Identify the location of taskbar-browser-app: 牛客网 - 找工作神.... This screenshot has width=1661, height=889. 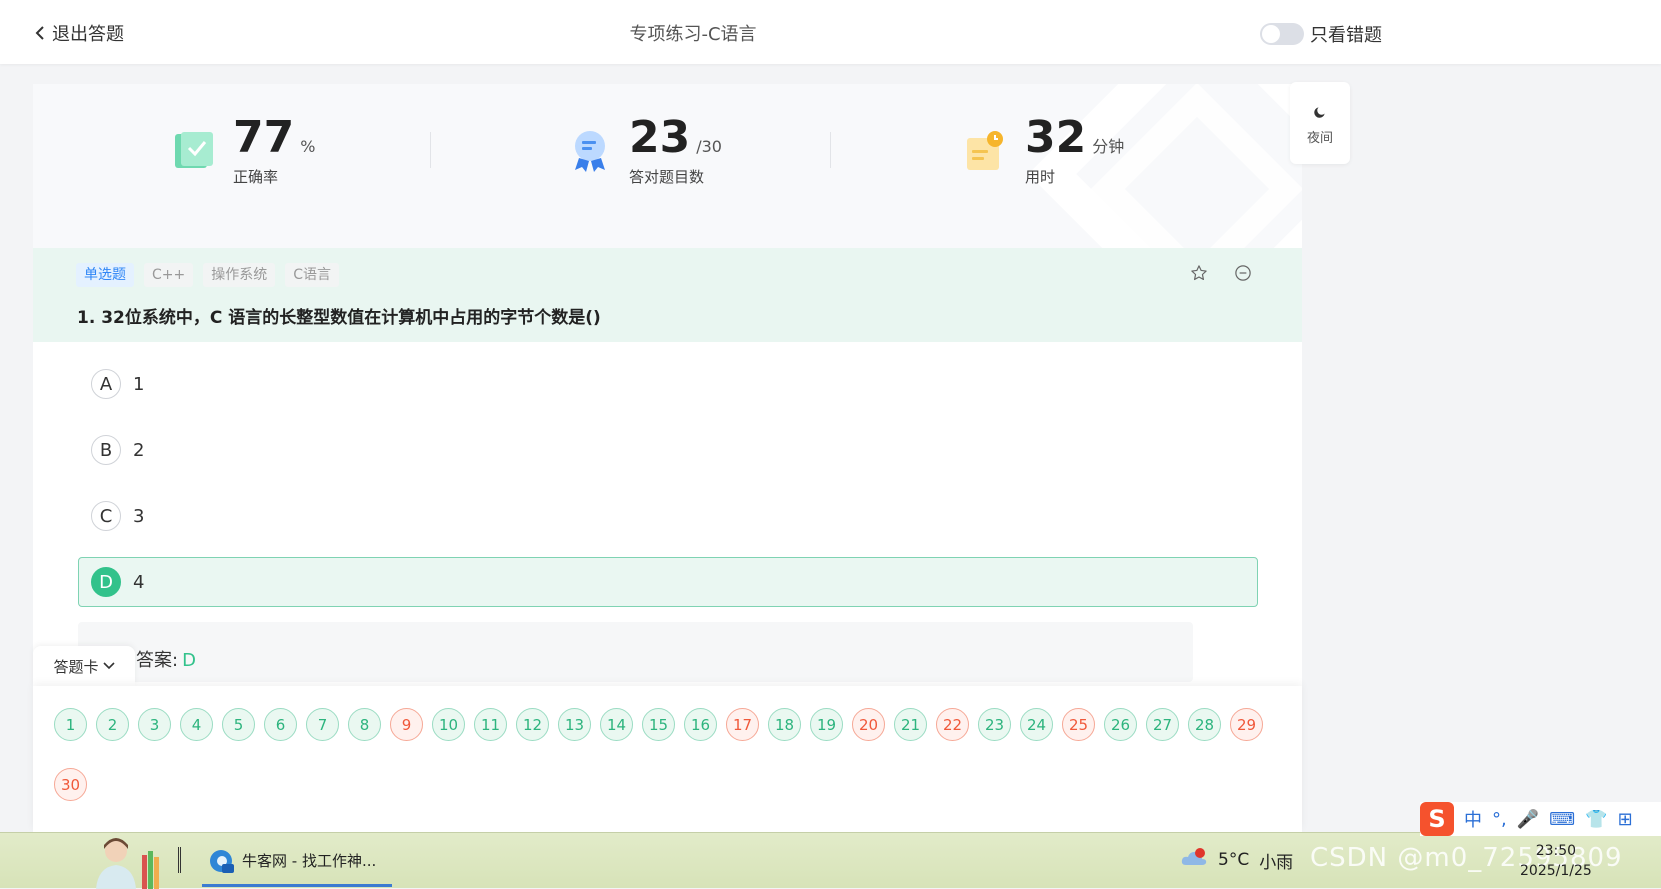
(297, 862).